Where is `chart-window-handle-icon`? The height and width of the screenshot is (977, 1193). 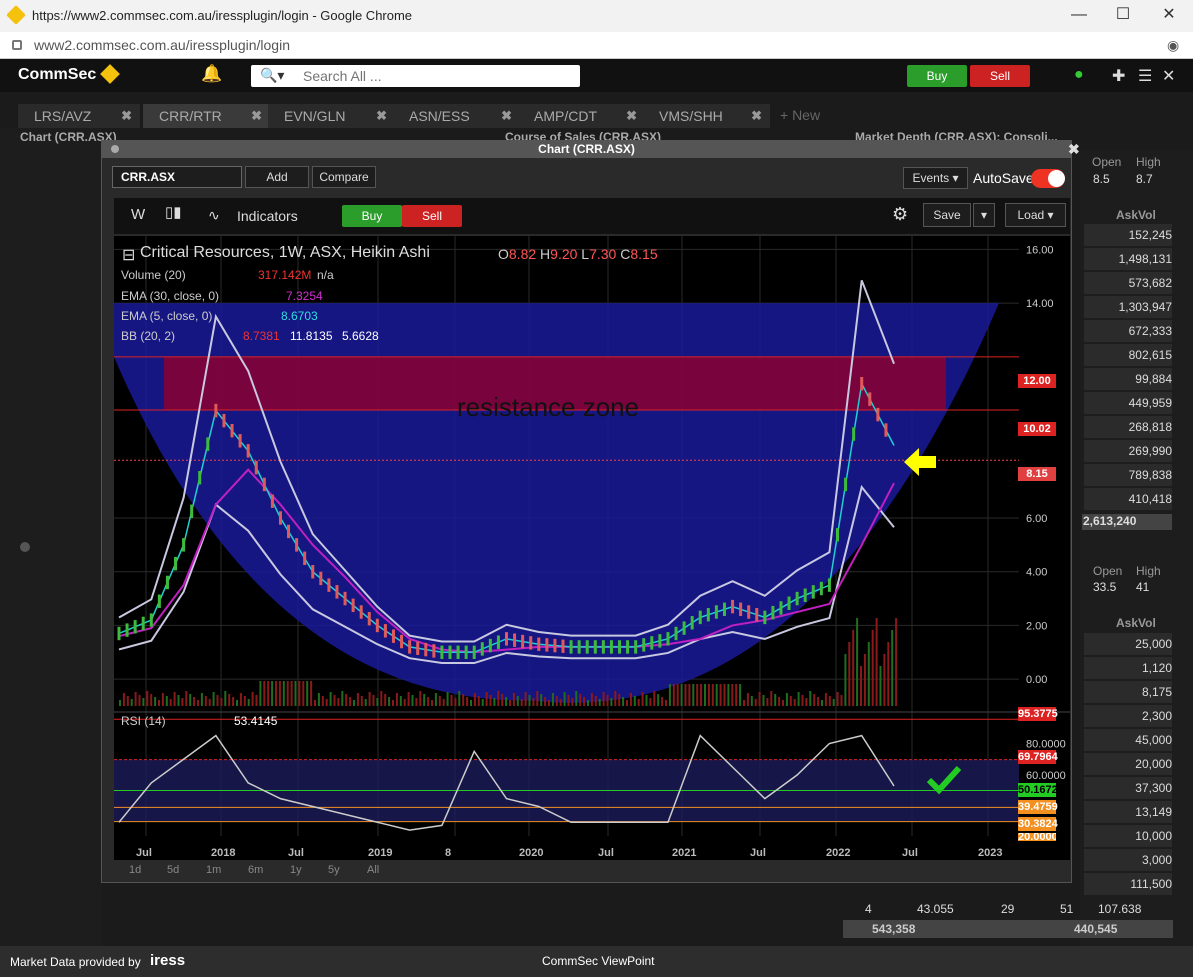
chart-window-handle-icon is located at coordinates (115, 149).